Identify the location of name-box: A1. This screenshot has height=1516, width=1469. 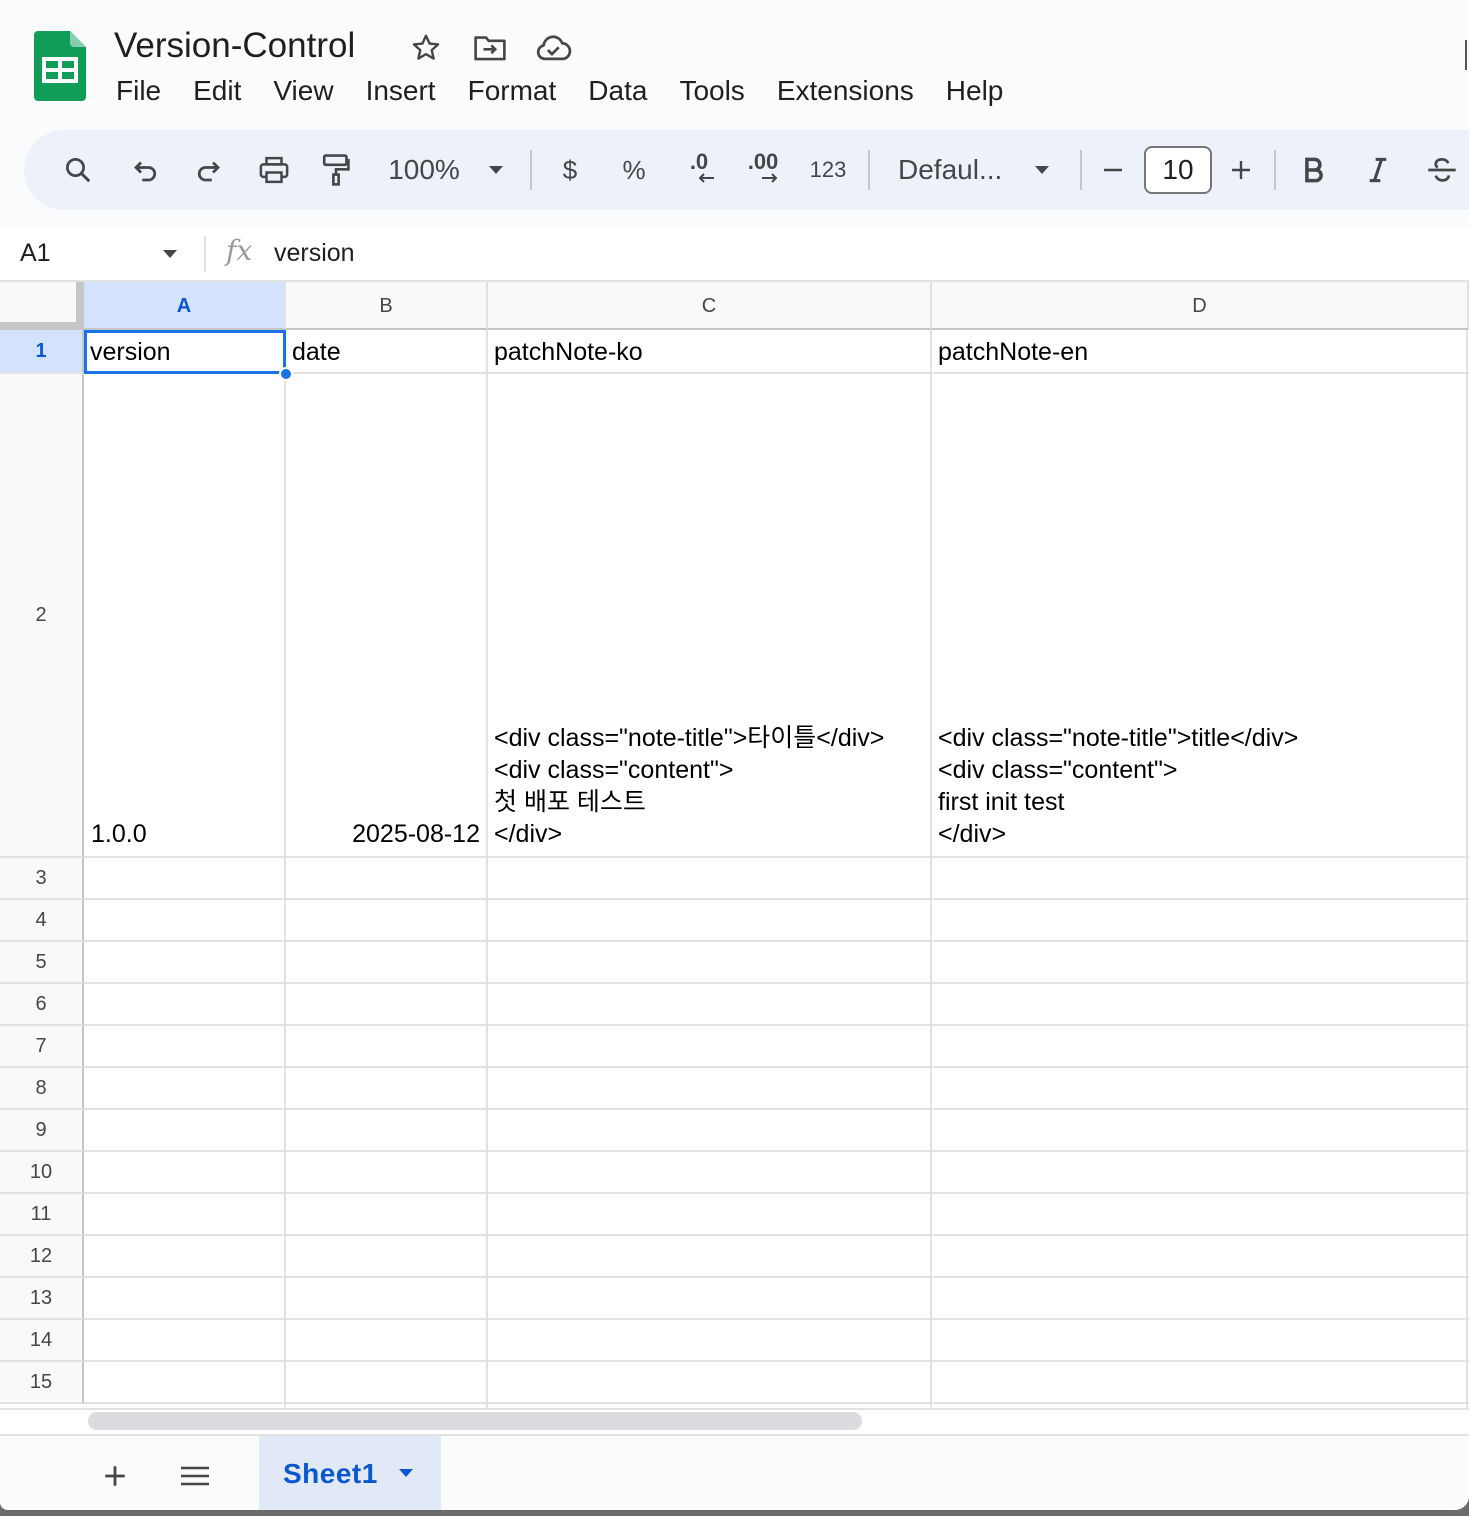
(35, 253).